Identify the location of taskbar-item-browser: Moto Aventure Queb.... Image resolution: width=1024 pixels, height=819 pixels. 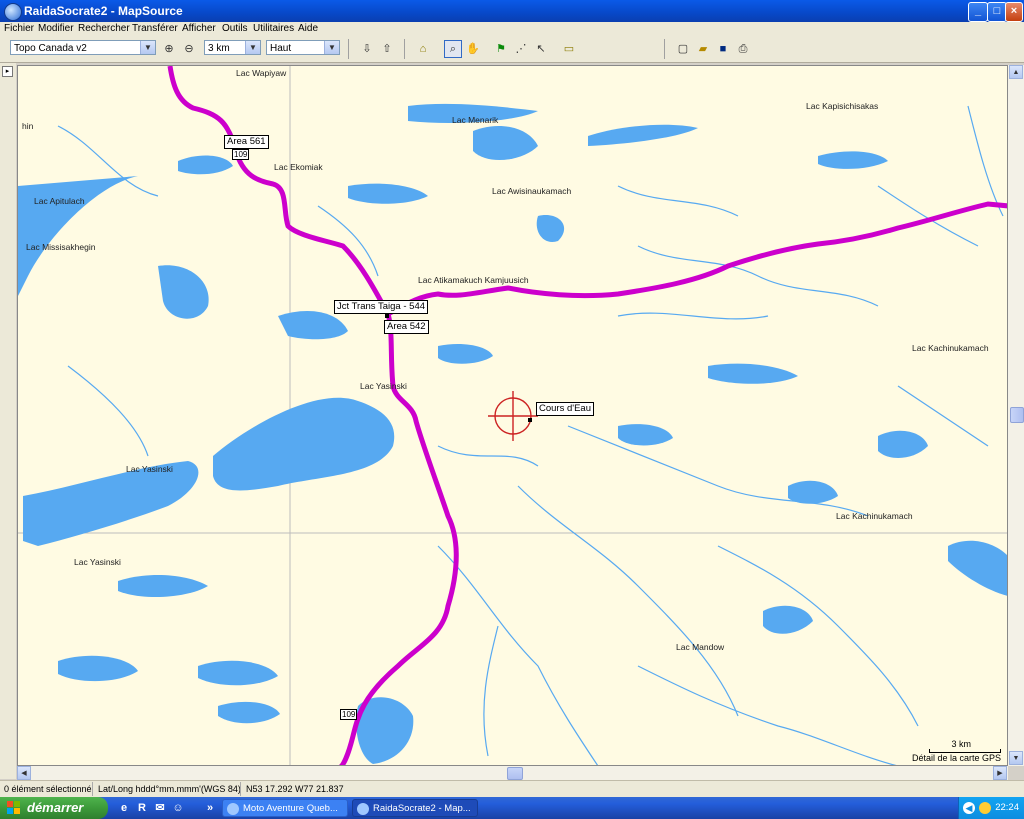
(285, 808).